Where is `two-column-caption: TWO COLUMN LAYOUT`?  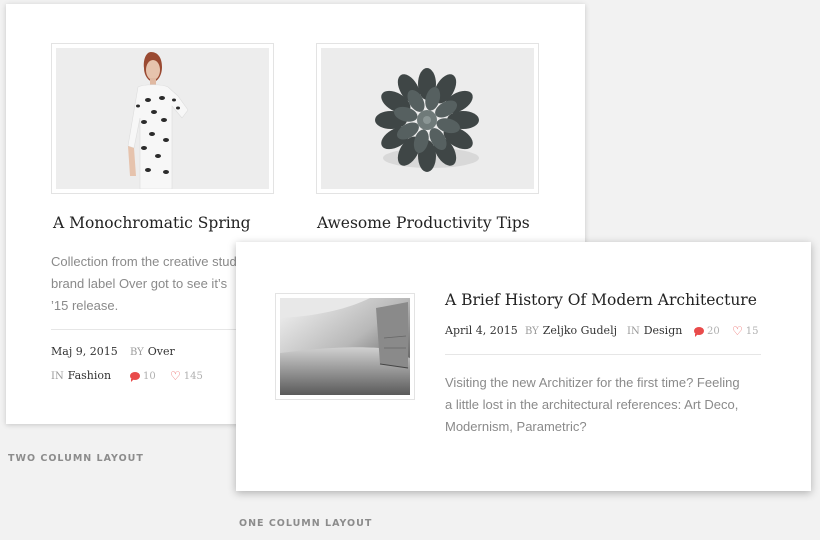
two-column-caption: TWO COLUMN LAYOUT is located at coordinates (76, 458).